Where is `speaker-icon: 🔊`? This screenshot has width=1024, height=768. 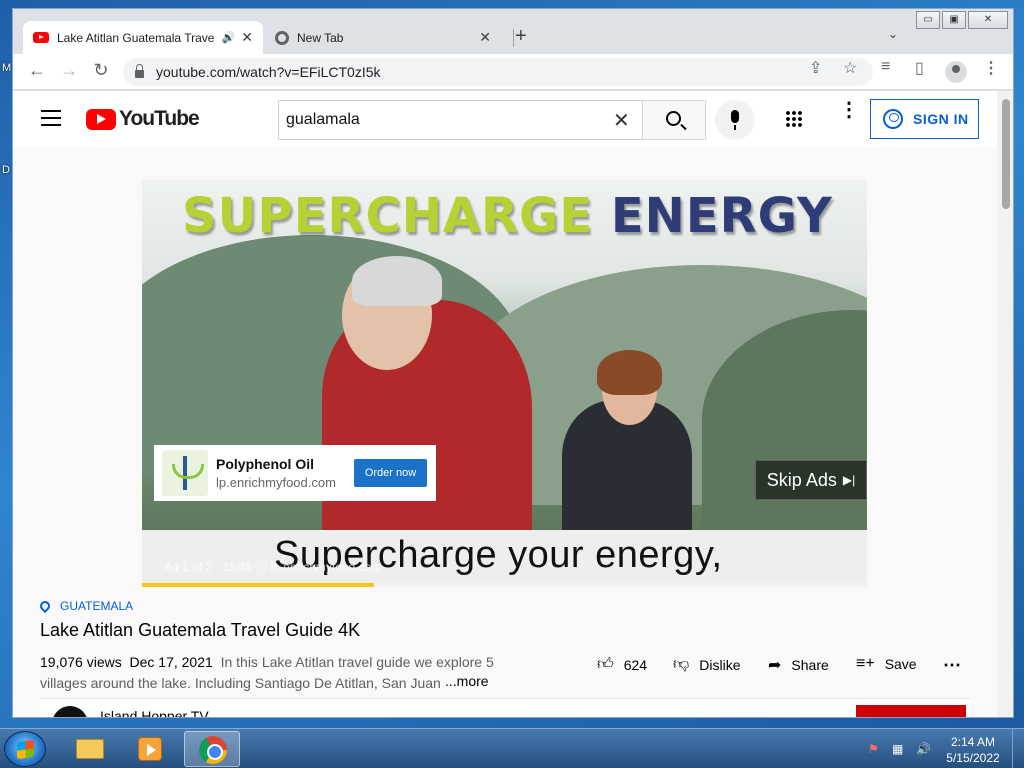
speaker-icon: 🔊 is located at coordinates (229, 37).